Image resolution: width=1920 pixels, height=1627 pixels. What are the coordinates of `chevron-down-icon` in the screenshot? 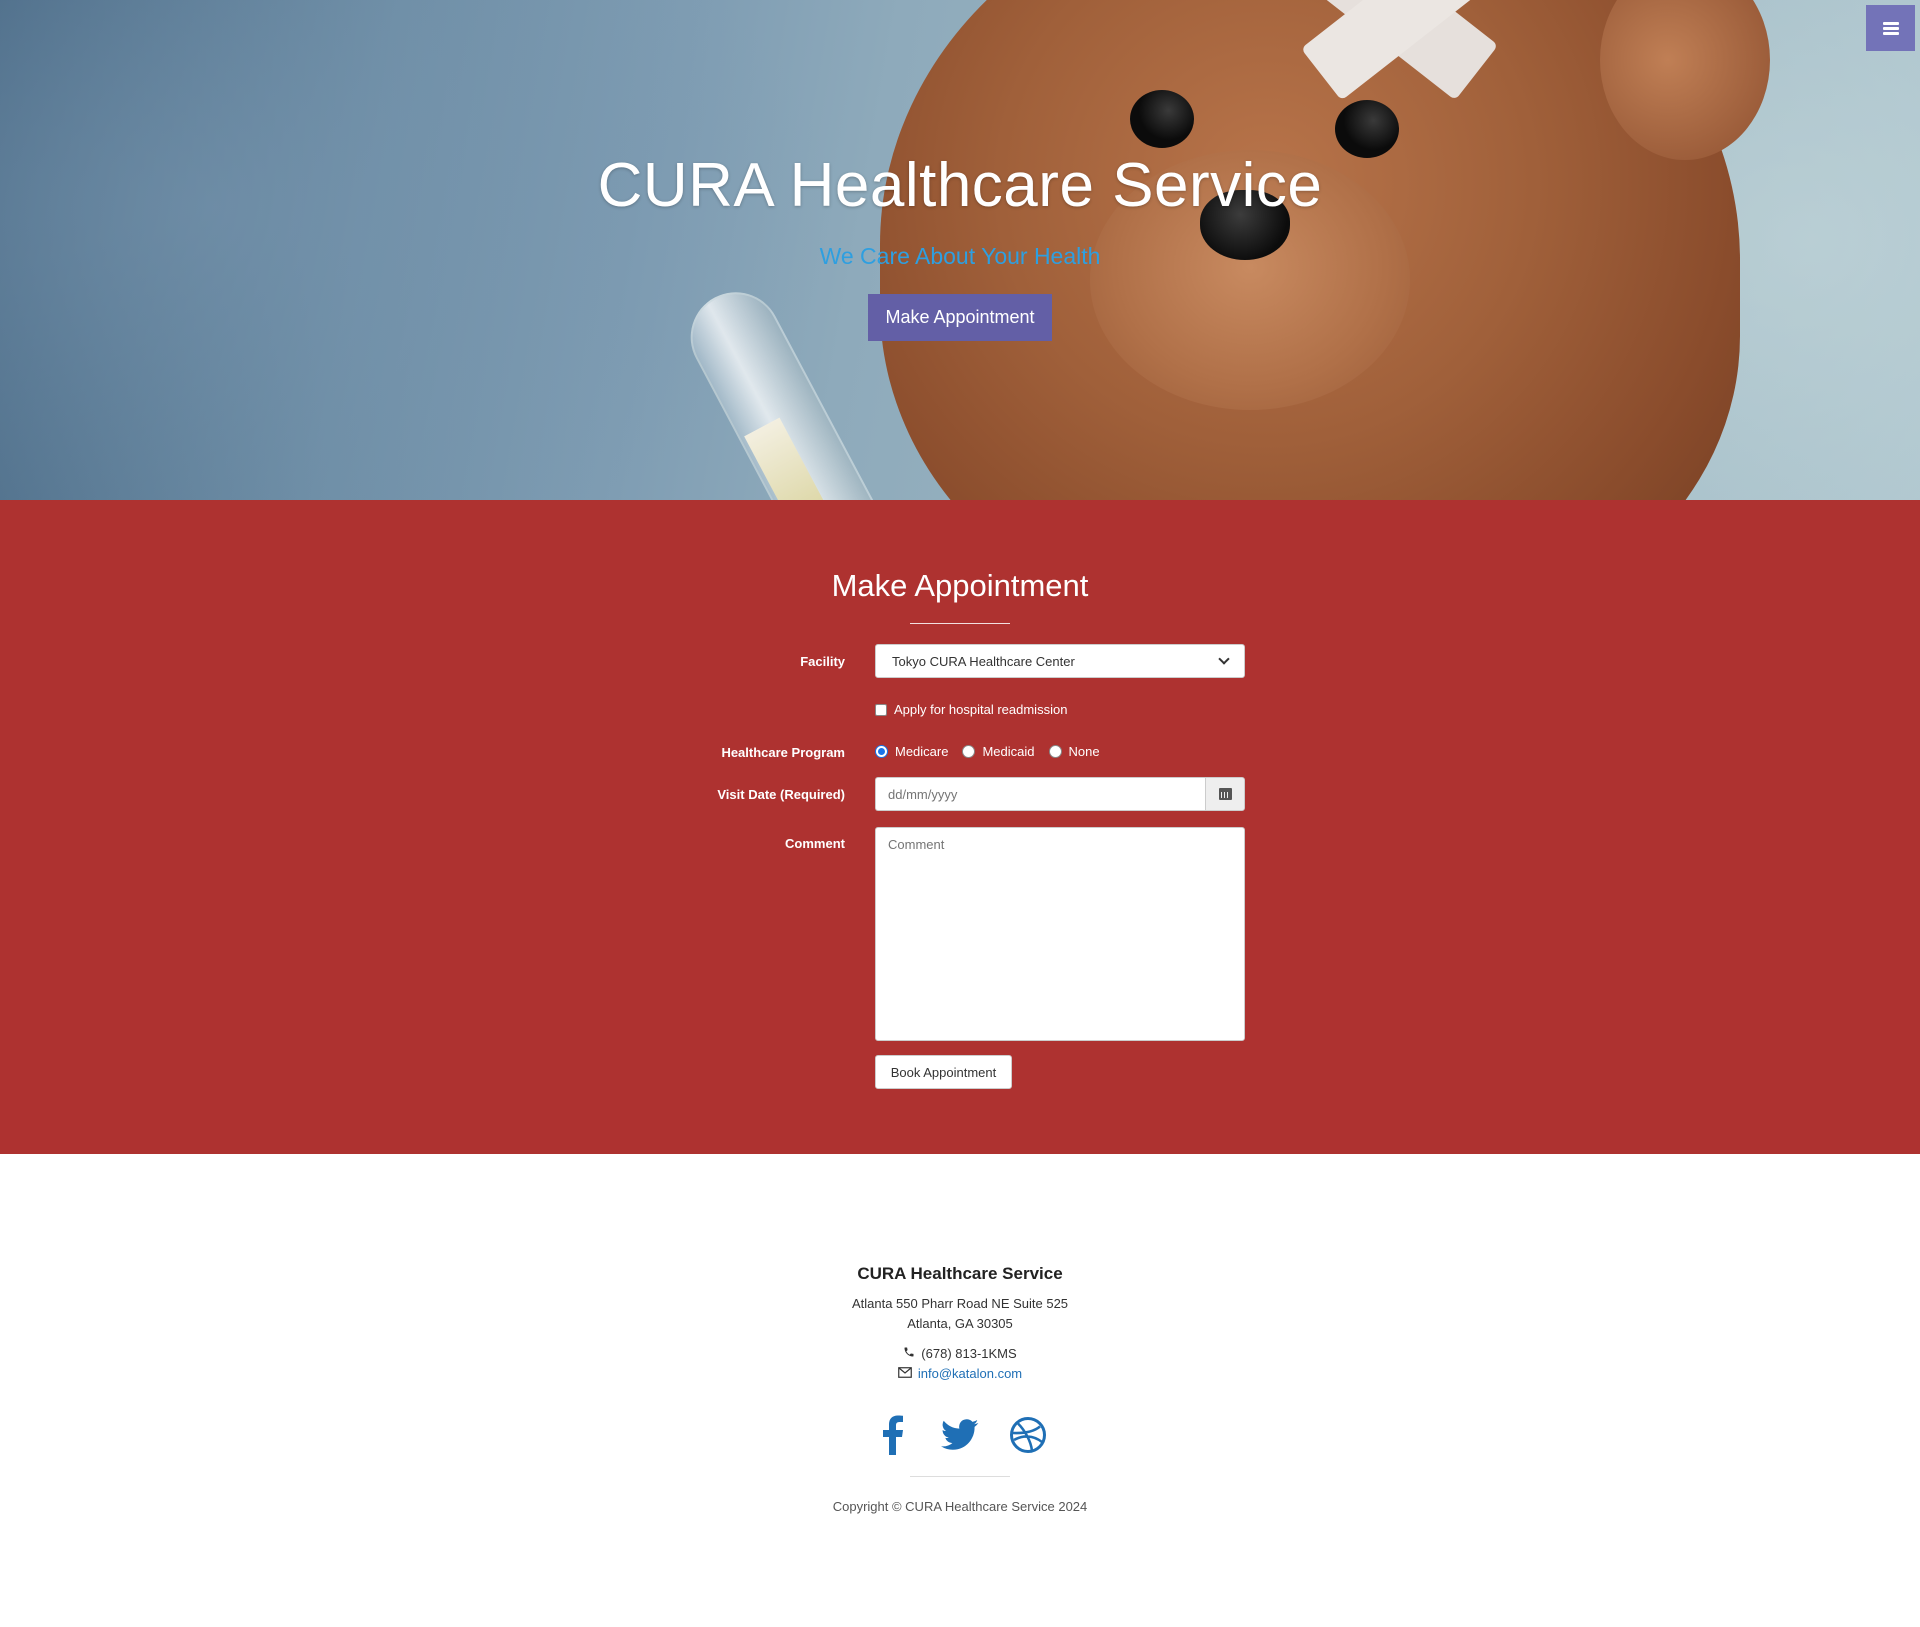 It's located at (1224, 659).